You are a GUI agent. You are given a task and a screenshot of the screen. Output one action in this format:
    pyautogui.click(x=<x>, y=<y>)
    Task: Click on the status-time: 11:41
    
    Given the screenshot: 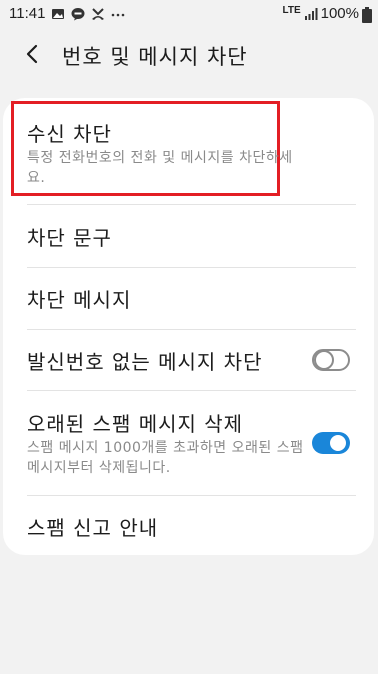 What is the action you would take?
    pyautogui.click(x=27, y=13)
    